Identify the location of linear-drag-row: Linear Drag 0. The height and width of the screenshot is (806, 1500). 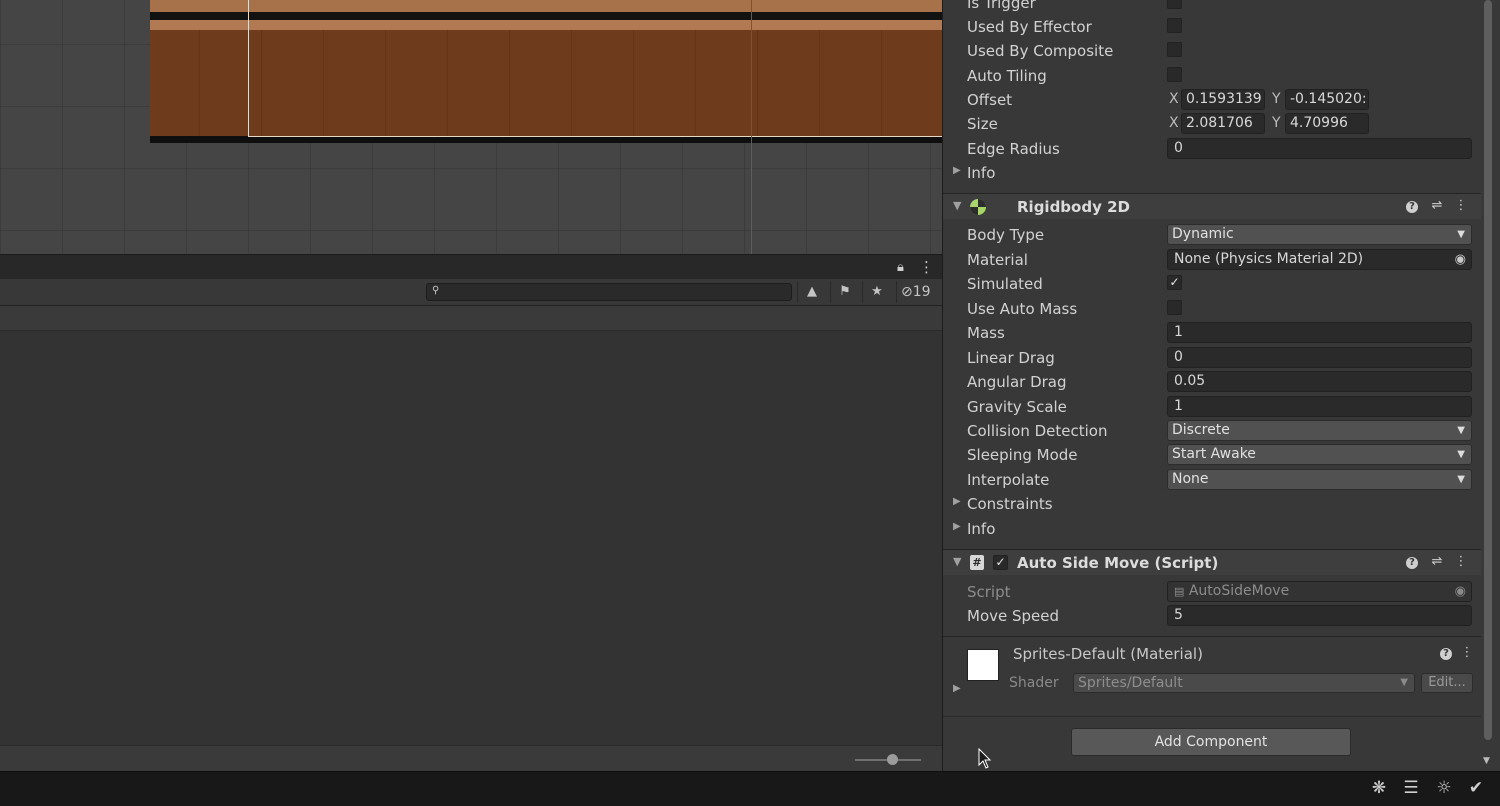
(1212, 358).